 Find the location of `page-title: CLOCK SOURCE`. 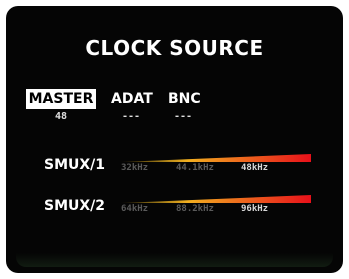

page-title: CLOCK SOURCE is located at coordinates (174, 48).